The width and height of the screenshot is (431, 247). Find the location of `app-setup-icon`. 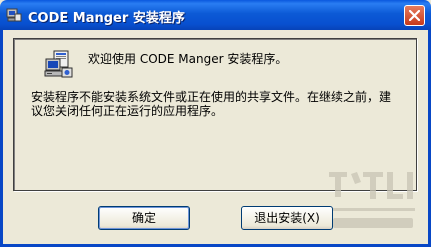

app-setup-icon is located at coordinates (14, 15).